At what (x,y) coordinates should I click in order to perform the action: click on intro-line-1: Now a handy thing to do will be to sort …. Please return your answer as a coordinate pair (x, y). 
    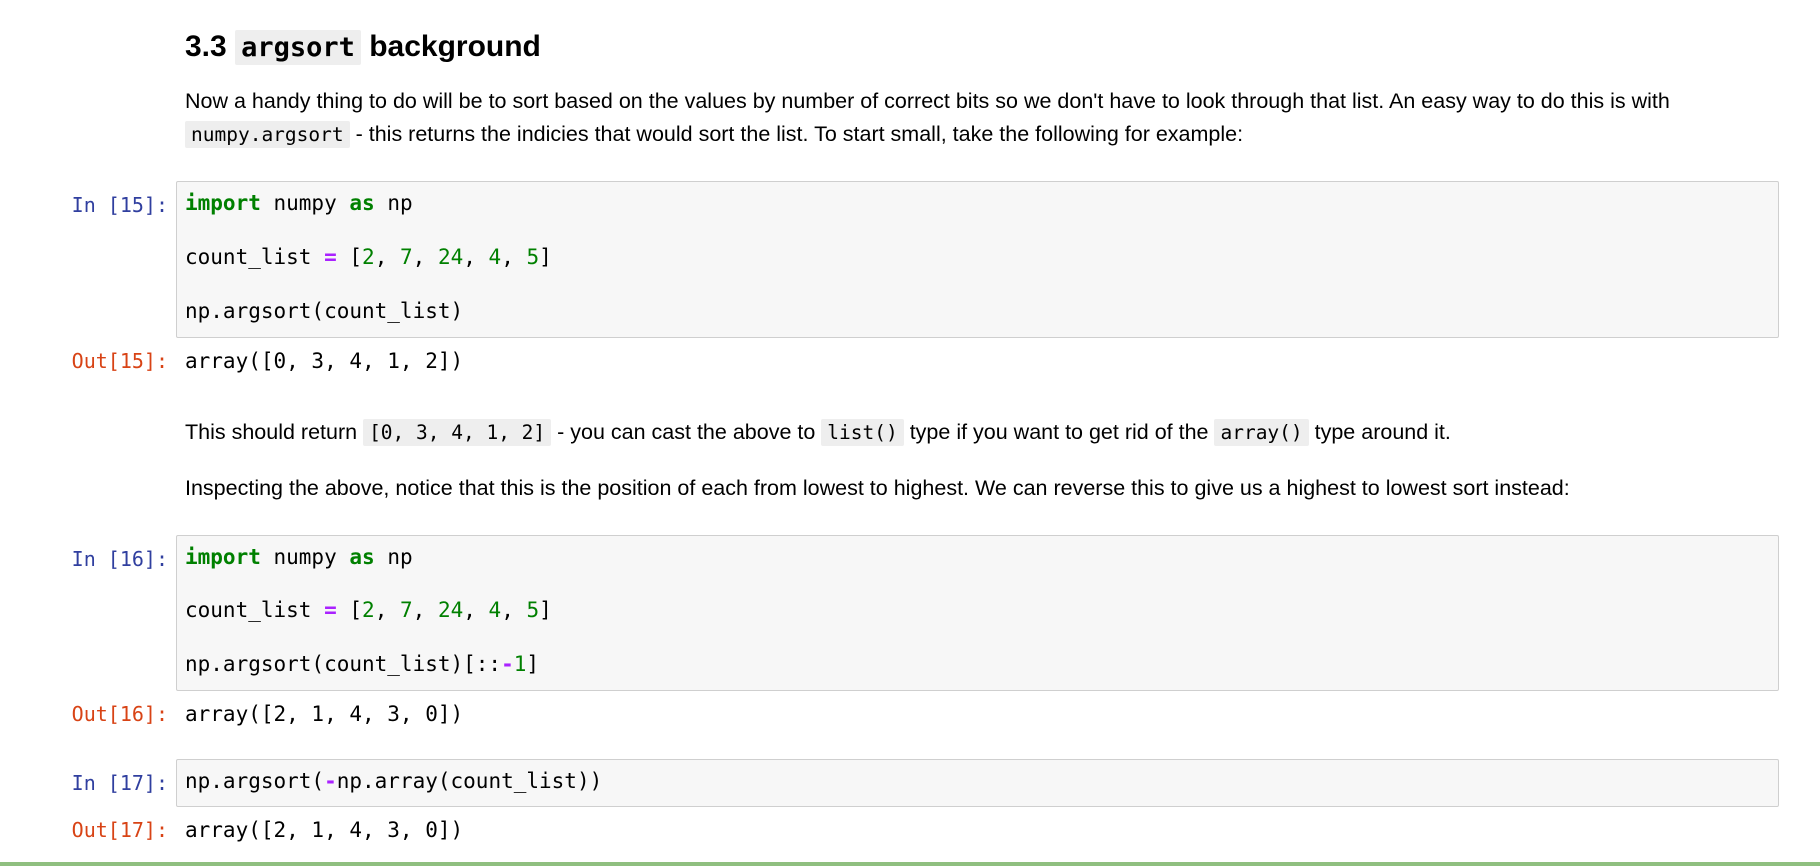
    Looking at the image, I should click on (927, 101).